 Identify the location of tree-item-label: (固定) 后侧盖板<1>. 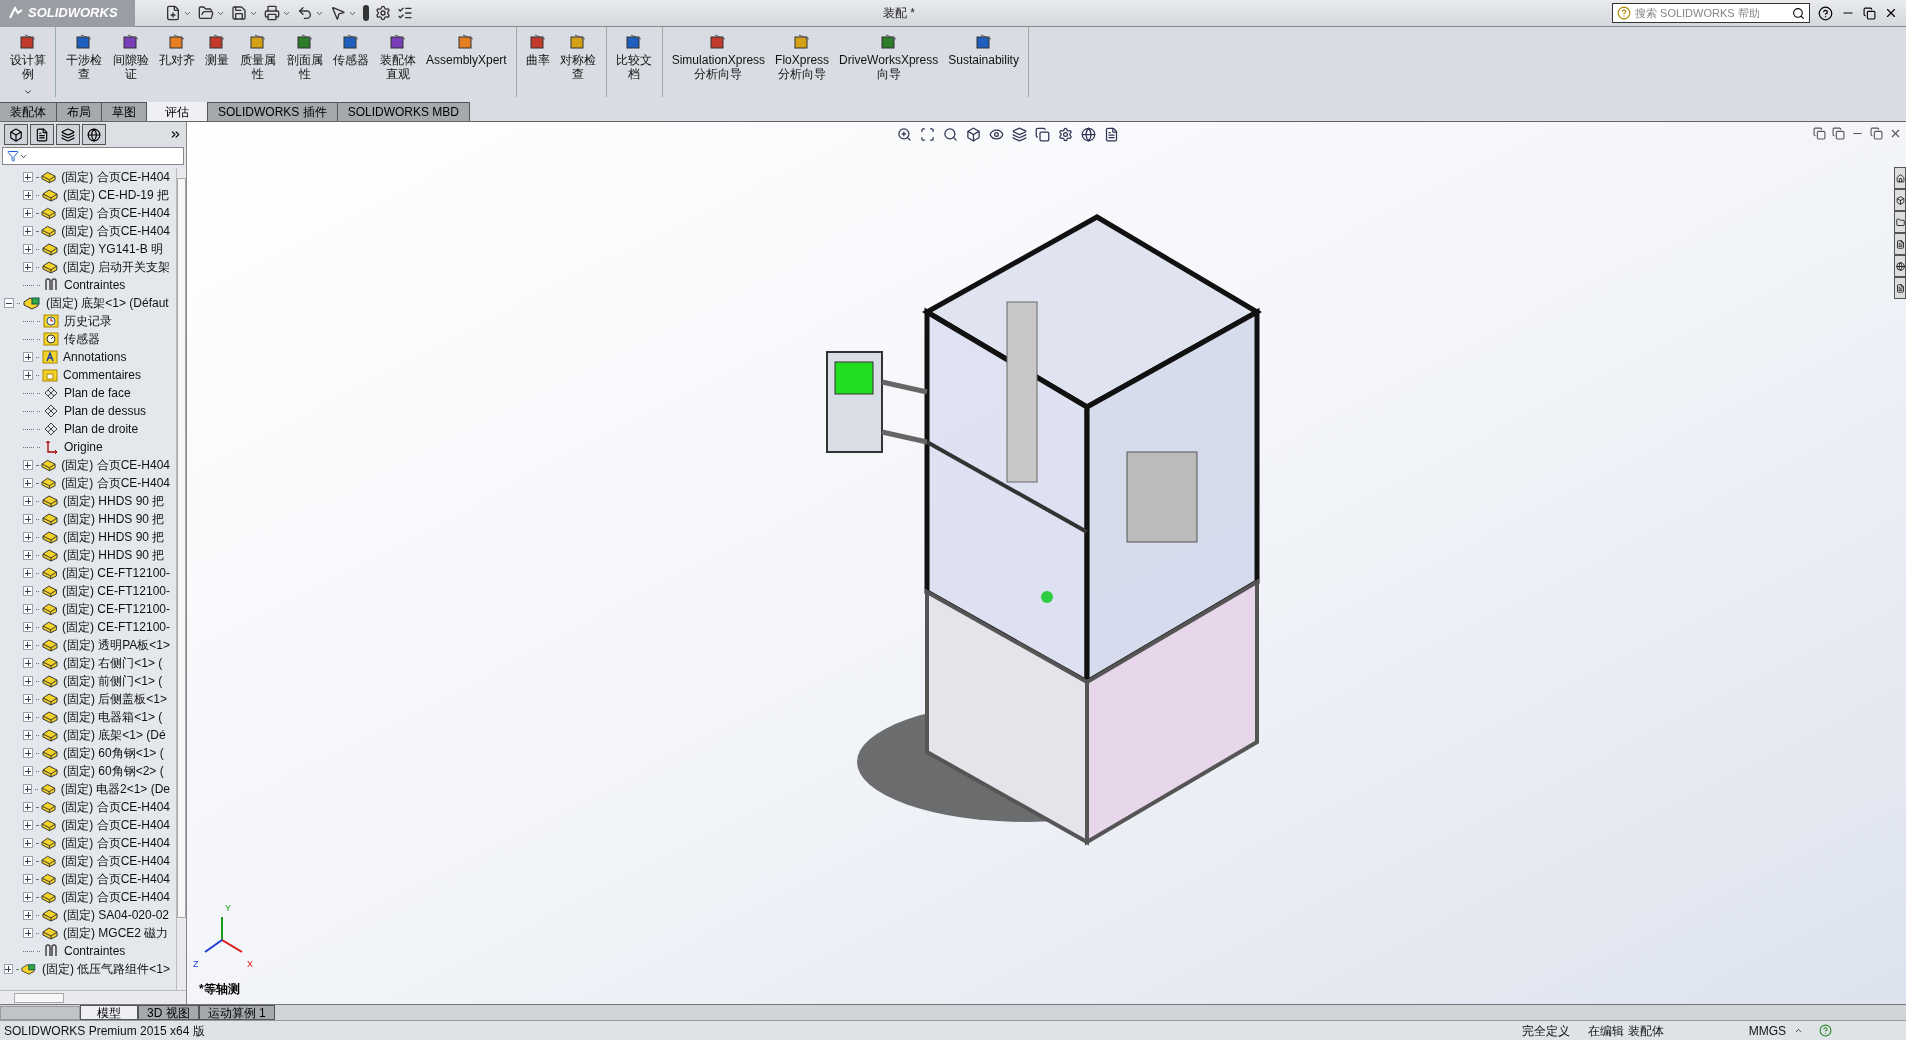
(115, 699).